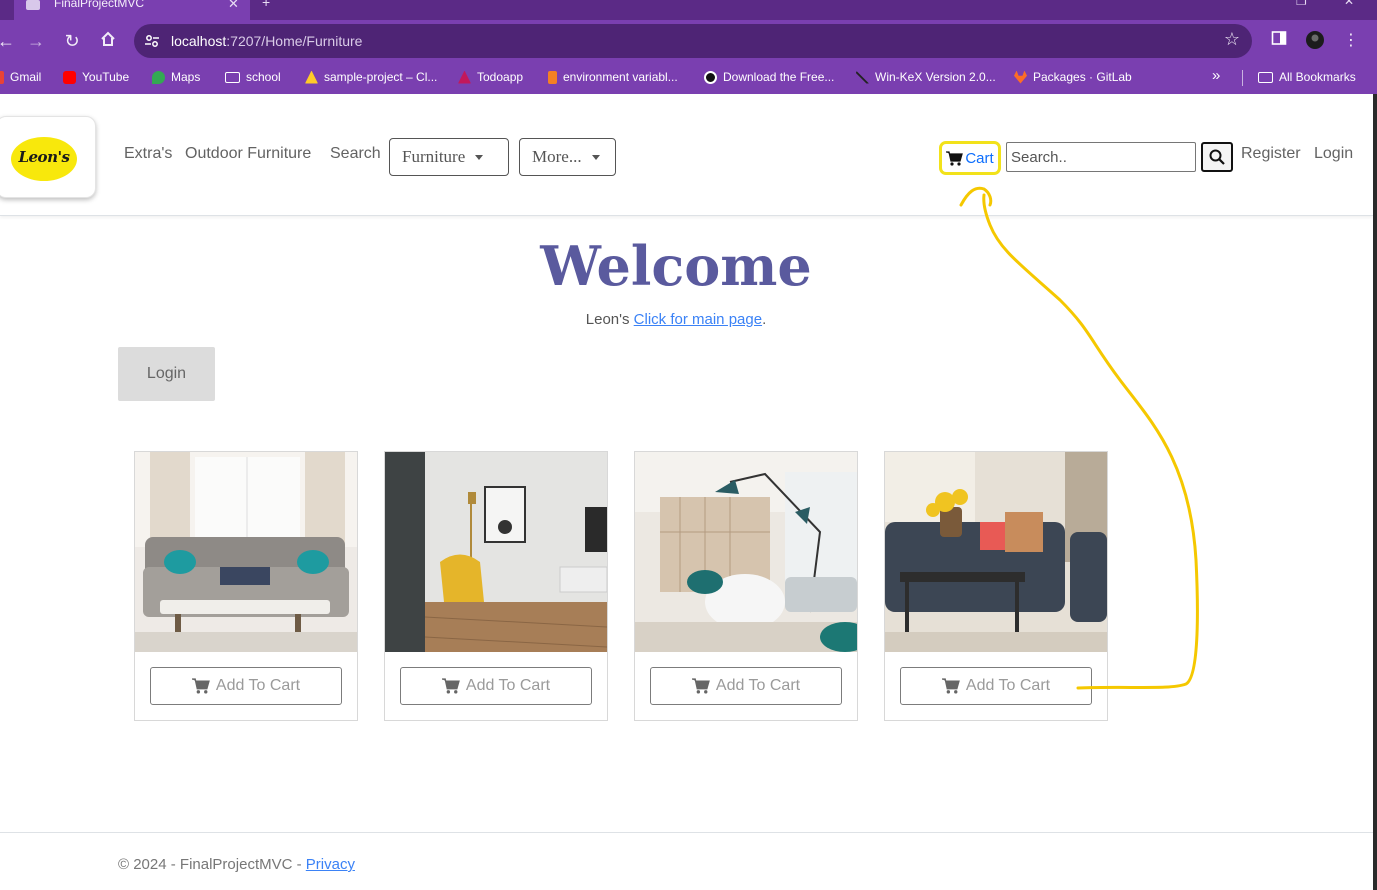 Image resolution: width=1377 pixels, height=890 pixels. What do you see at coordinates (152, 41) in the screenshot?
I see `site-settings-icon` at bounding box center [152, 41].